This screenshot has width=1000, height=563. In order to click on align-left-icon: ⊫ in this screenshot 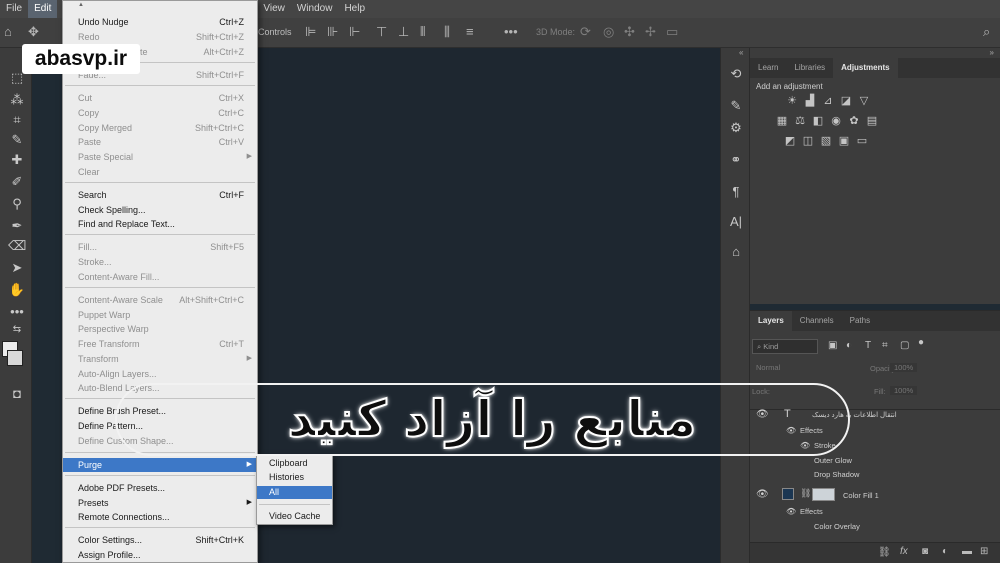, I will do `click(310, 32)`.